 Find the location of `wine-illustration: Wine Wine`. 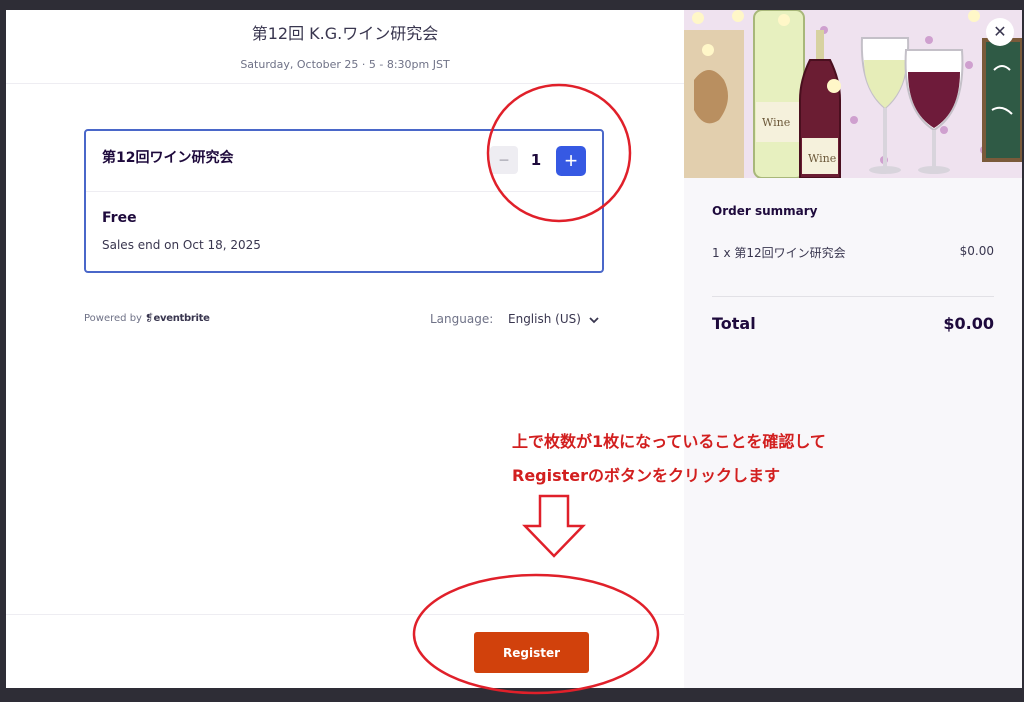

wine-illustration: Wine Wine is located at coordinates (853, 94).